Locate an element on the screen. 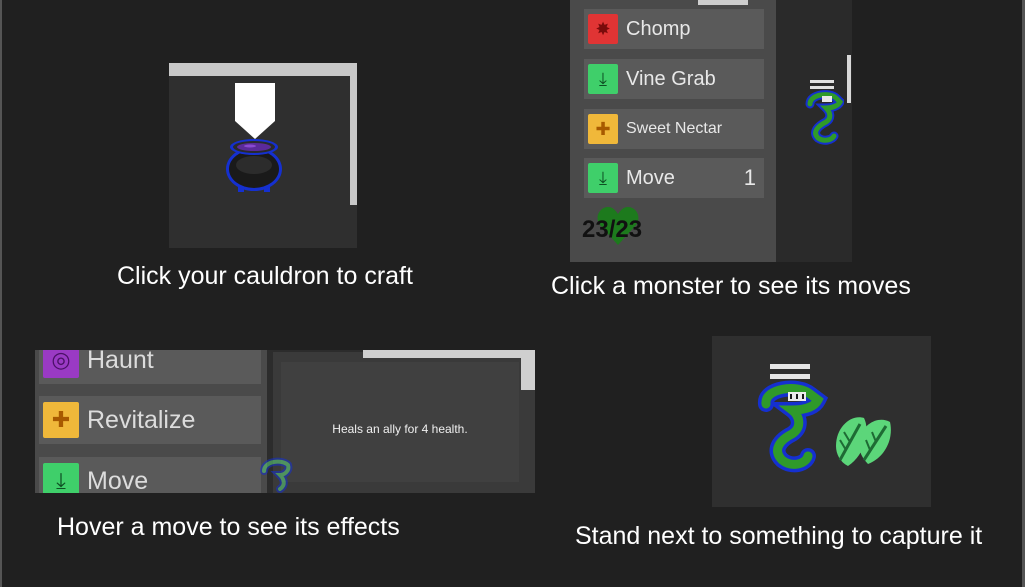 The height and width of the screenshot is (587, 1025). revitalize-icon: ✚ is located at coordinates (61, 420).